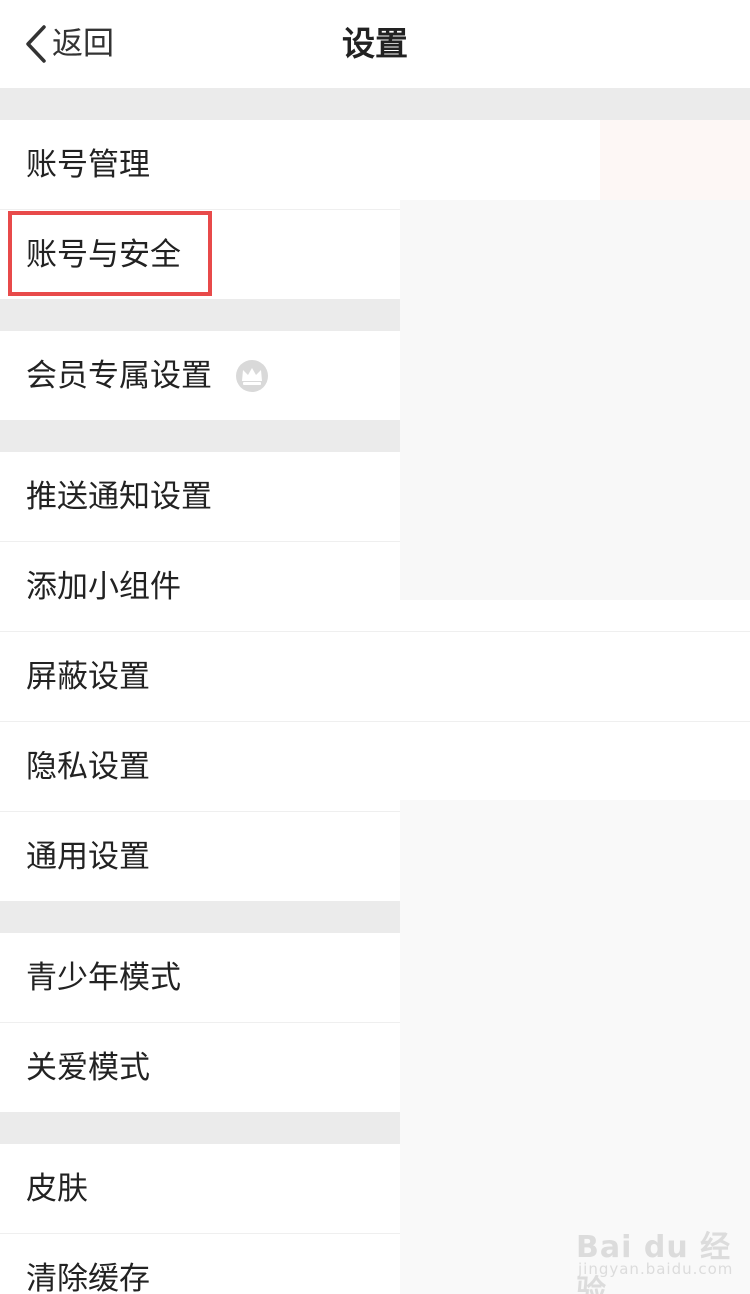 This screenshot has height=1294, width=750. What do you see at coordinates (88, 1068) in the screenshot?
I see `setting-label: 关爱模式` at bounding box center [88, 1068].